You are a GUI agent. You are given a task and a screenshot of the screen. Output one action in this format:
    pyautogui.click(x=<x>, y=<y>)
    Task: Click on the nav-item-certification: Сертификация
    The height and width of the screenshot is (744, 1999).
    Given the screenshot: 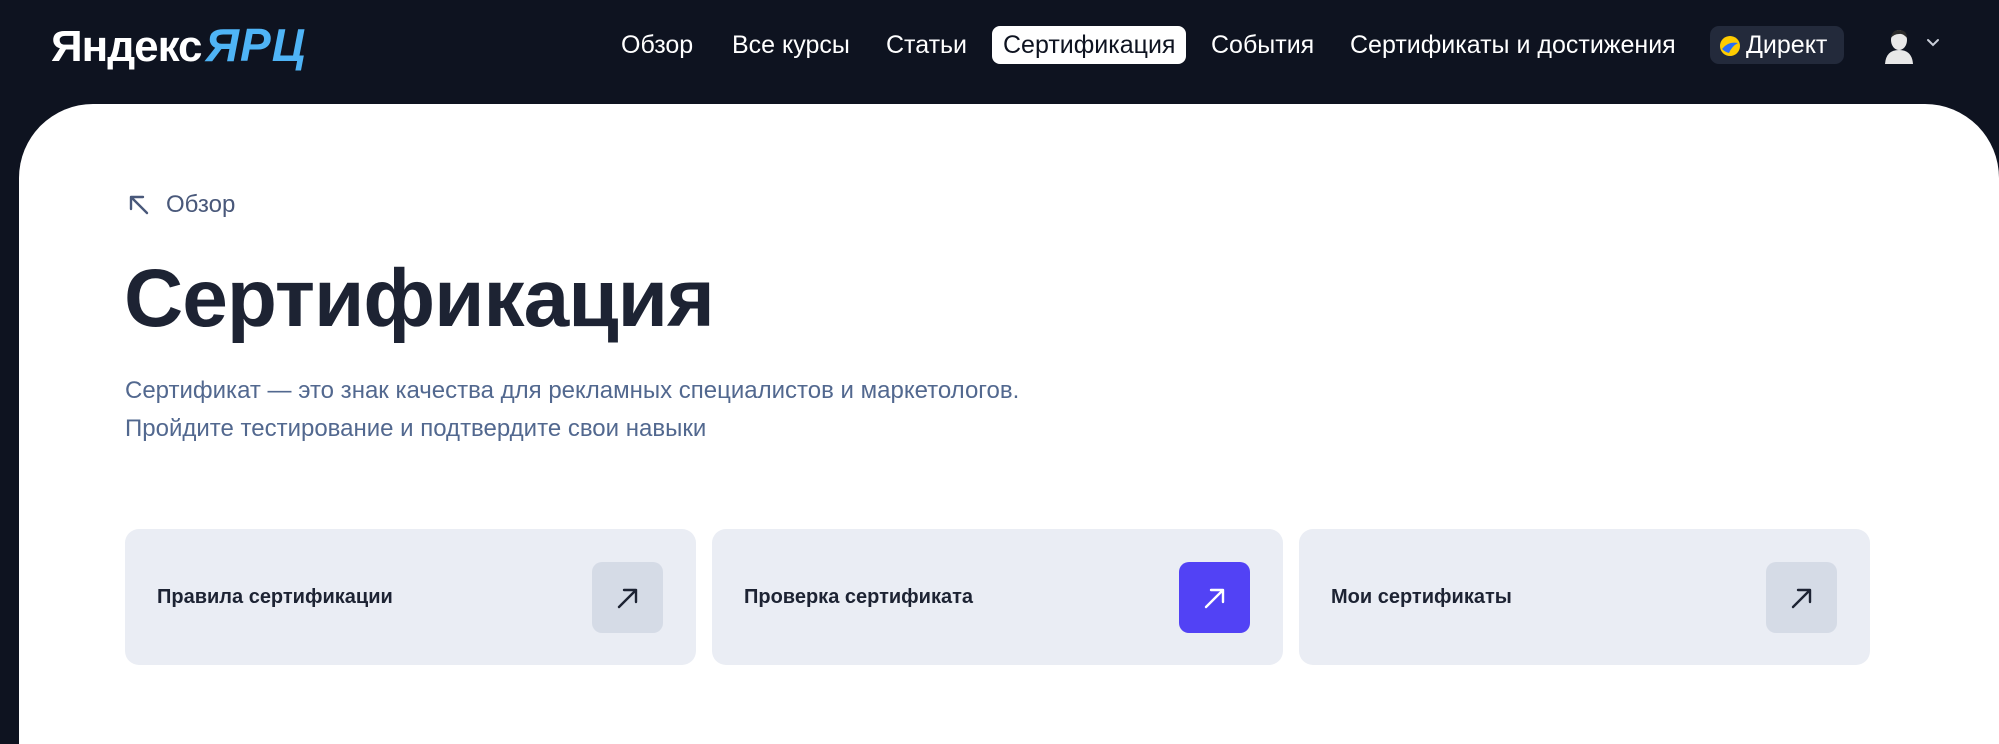 What is the action you would take?
    pyautogui.click(x=1089, y=45)
    